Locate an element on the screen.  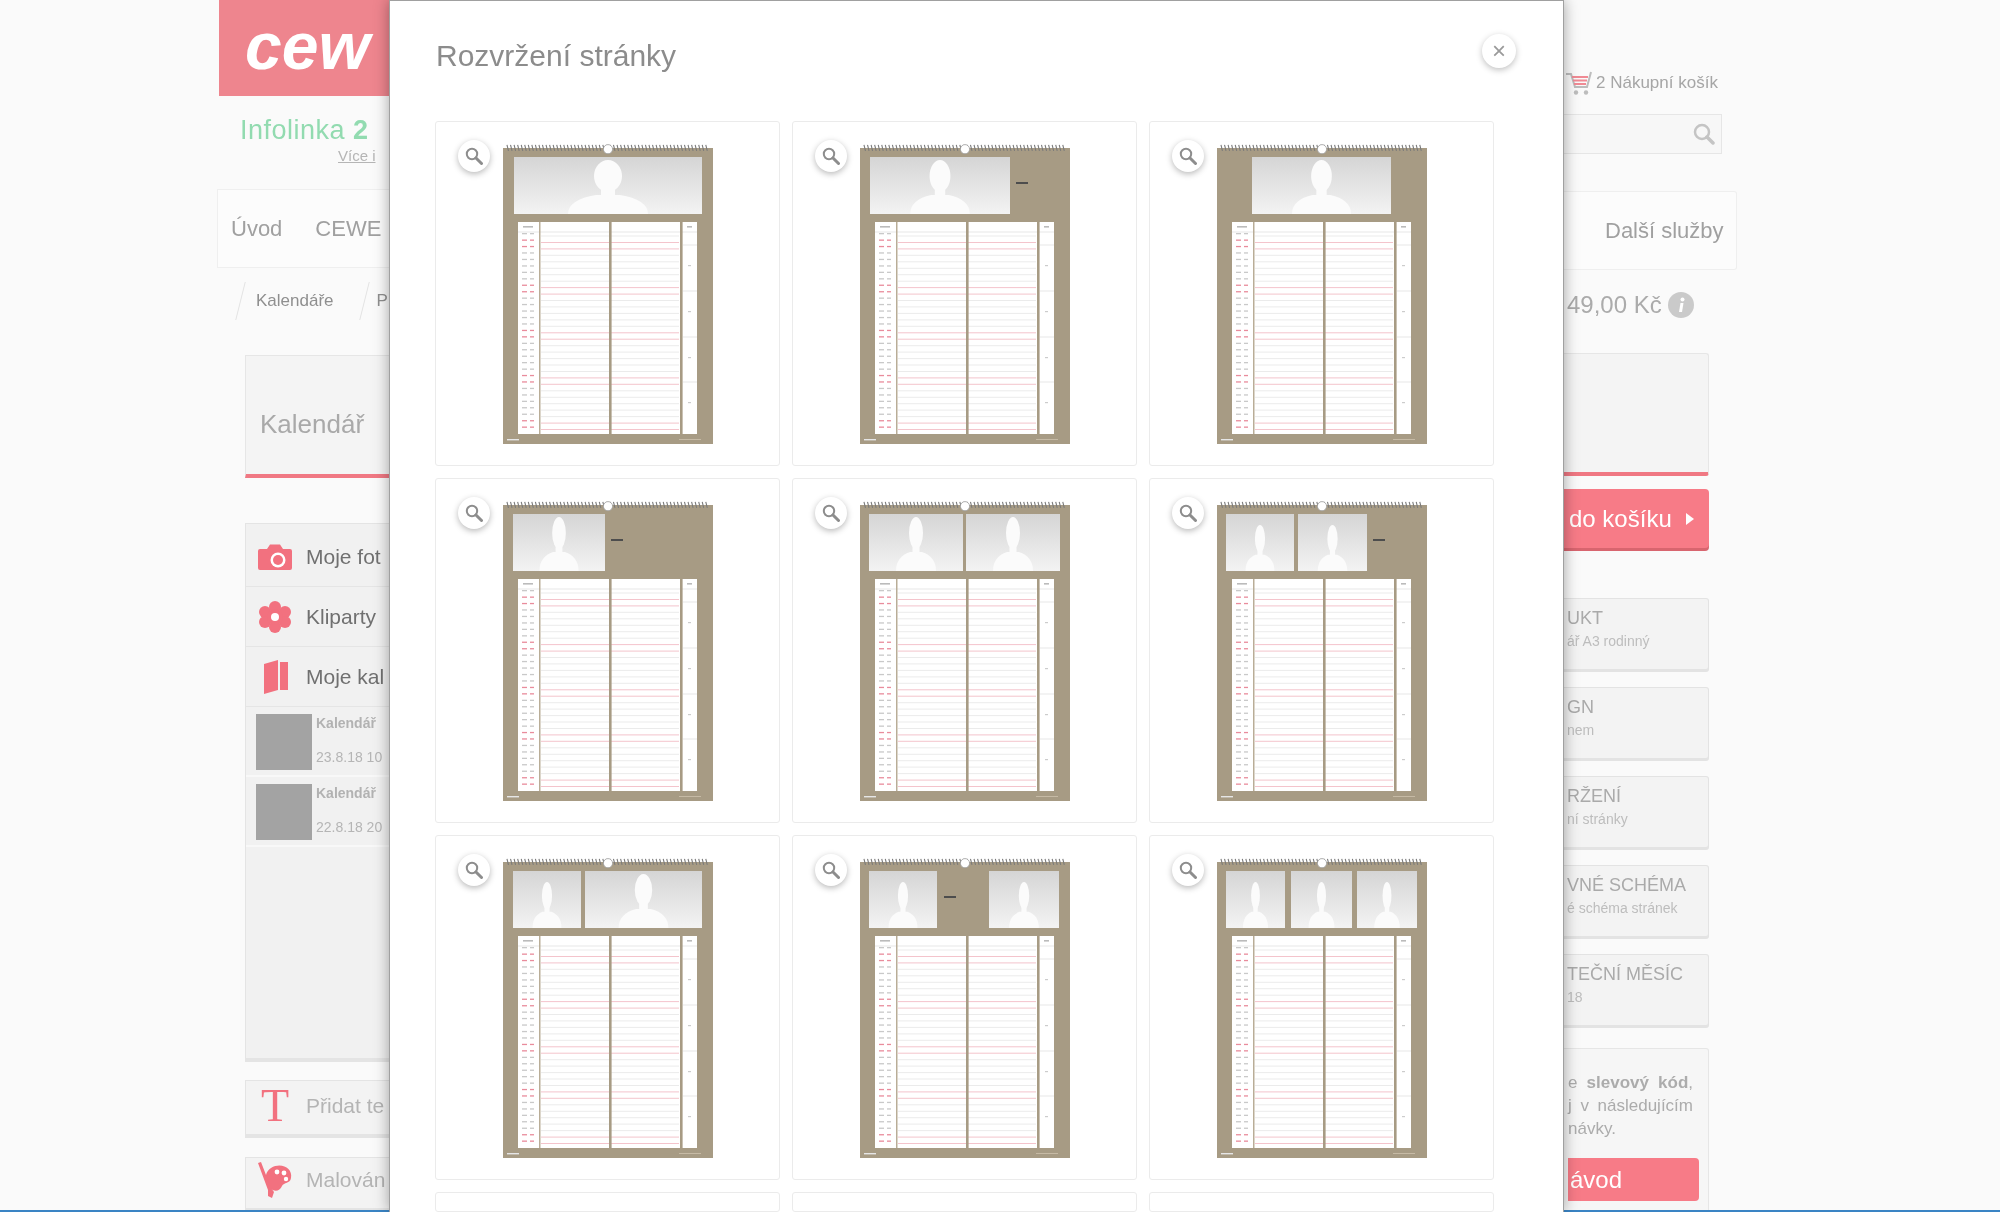
logo: cew is located at coordinates (304, 48).